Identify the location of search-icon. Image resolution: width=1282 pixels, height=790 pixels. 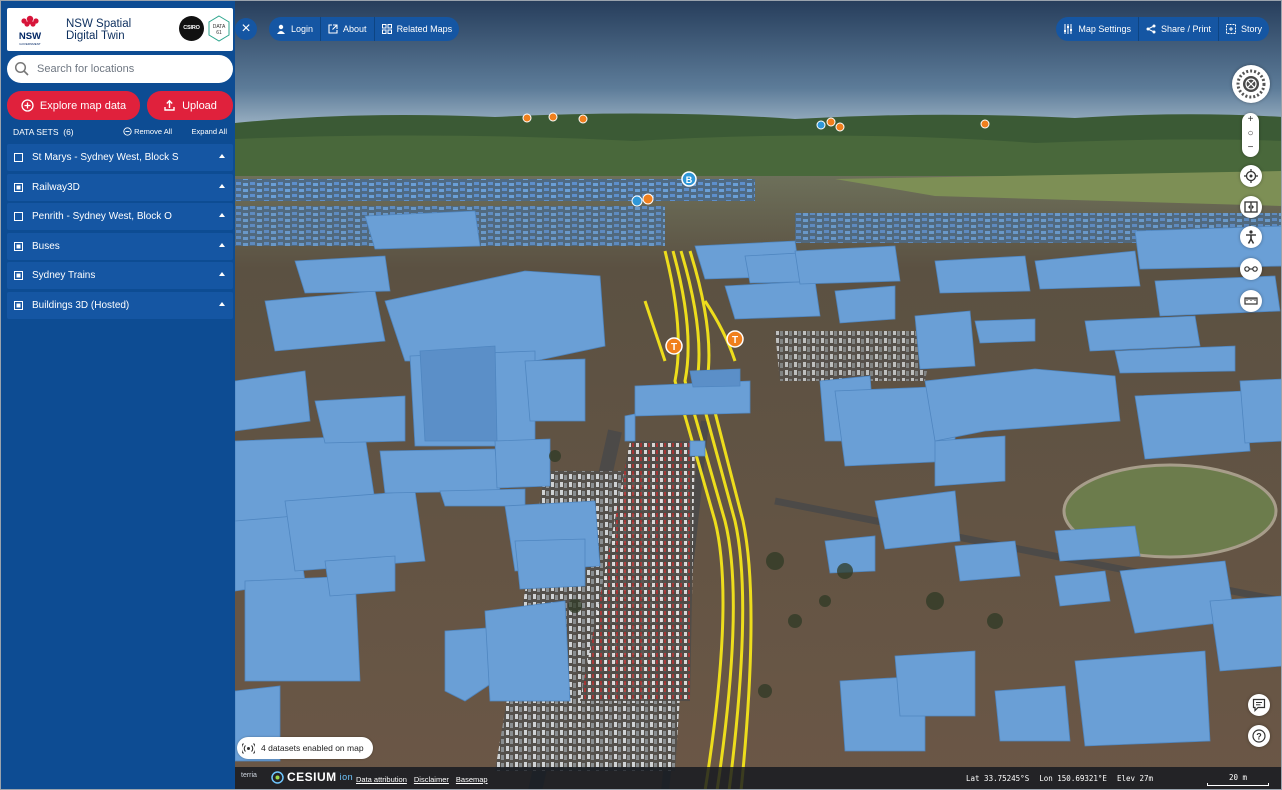
(22, 69).